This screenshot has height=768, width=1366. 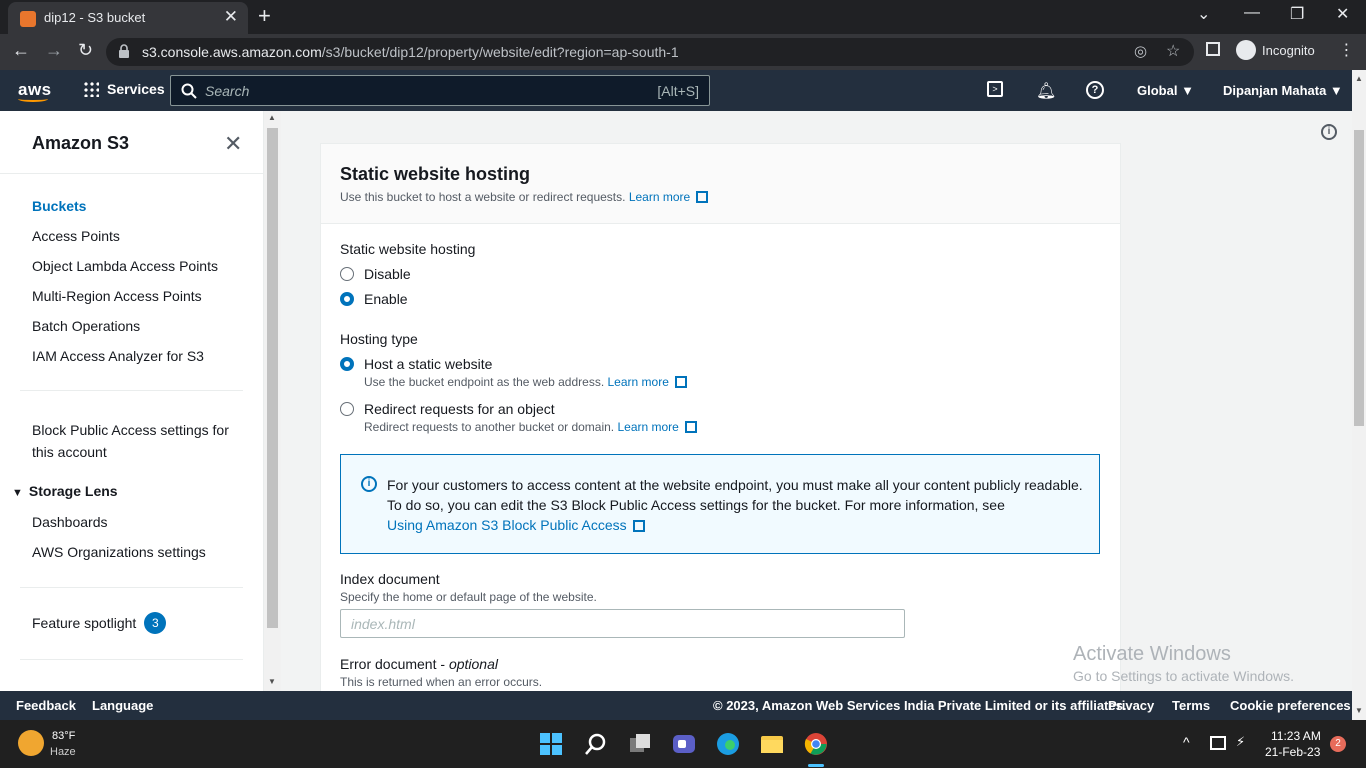 I want to click on eye-off-icon: ◎, so click(x=1140, y=51).